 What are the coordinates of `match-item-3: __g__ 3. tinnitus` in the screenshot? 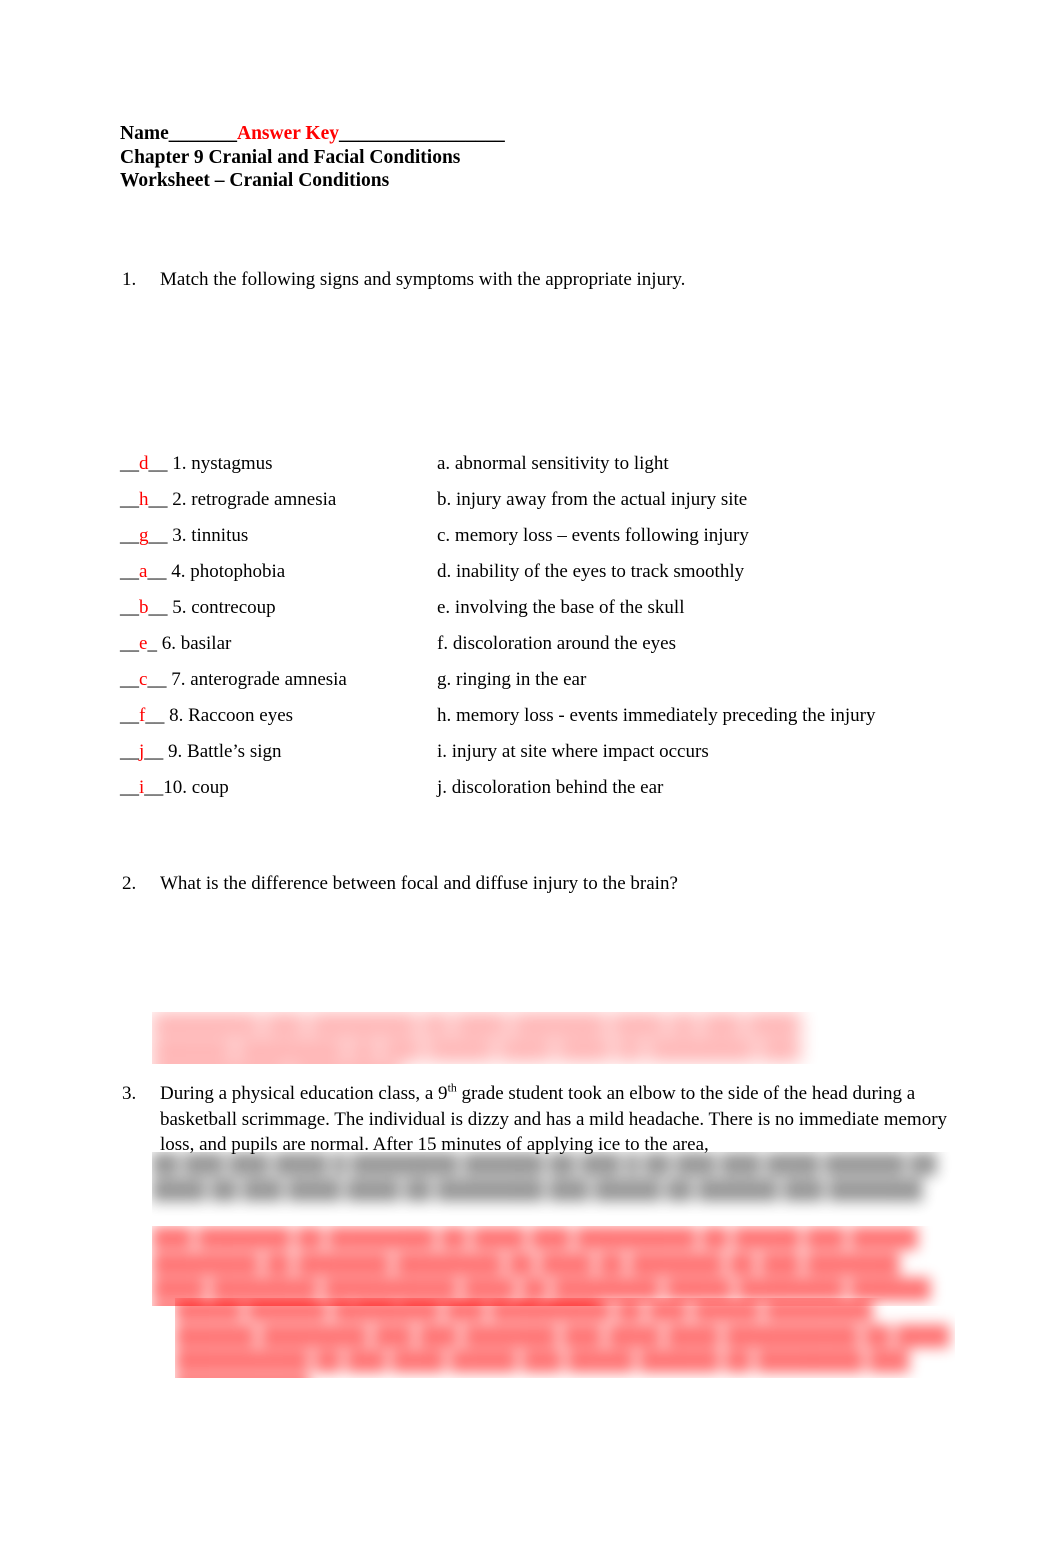 It's located at (184, 536).